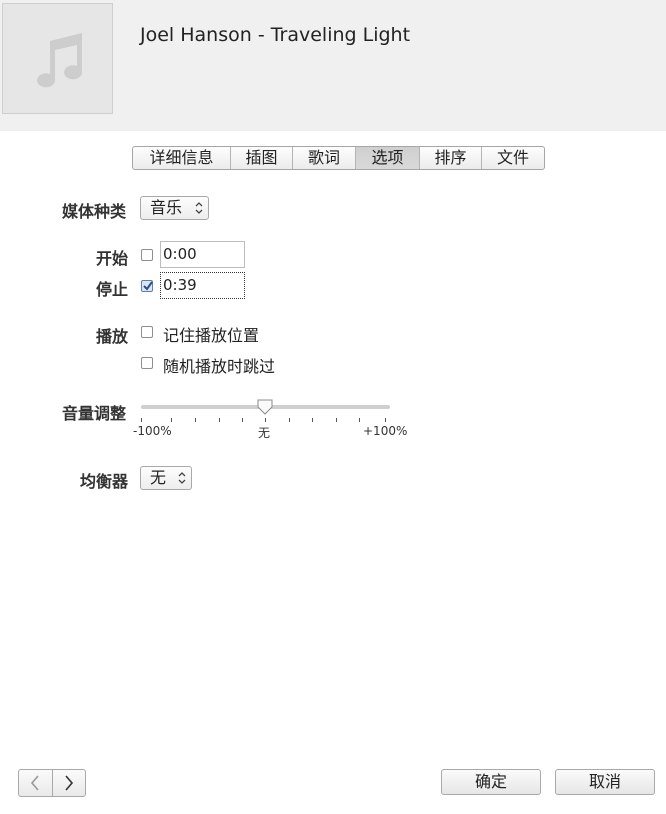  I want to click on stop-checkbox, so click(147, 286).